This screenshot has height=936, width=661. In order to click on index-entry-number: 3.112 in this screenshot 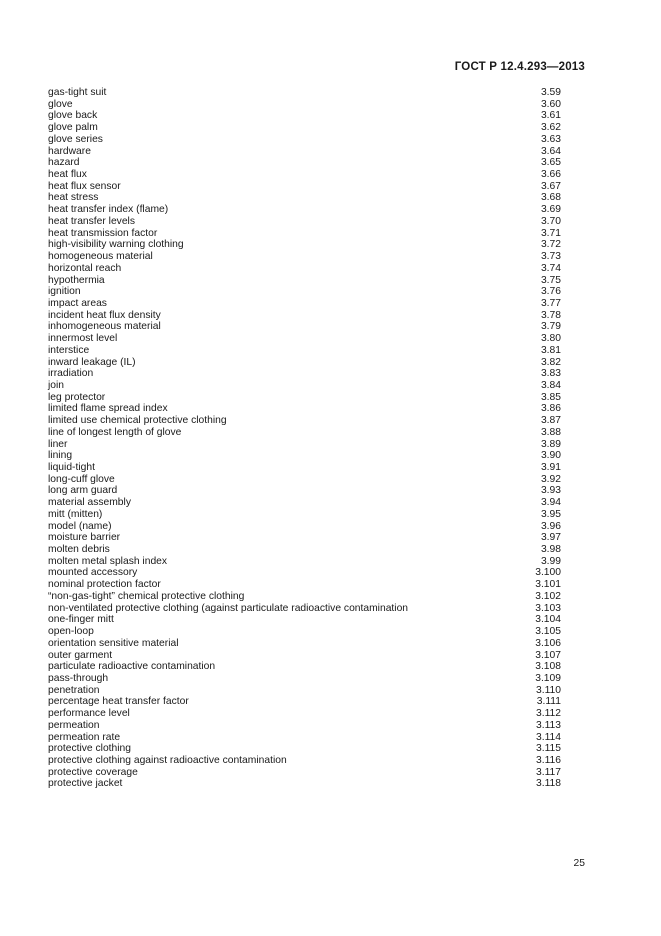, I will do `click(548, 714)`.